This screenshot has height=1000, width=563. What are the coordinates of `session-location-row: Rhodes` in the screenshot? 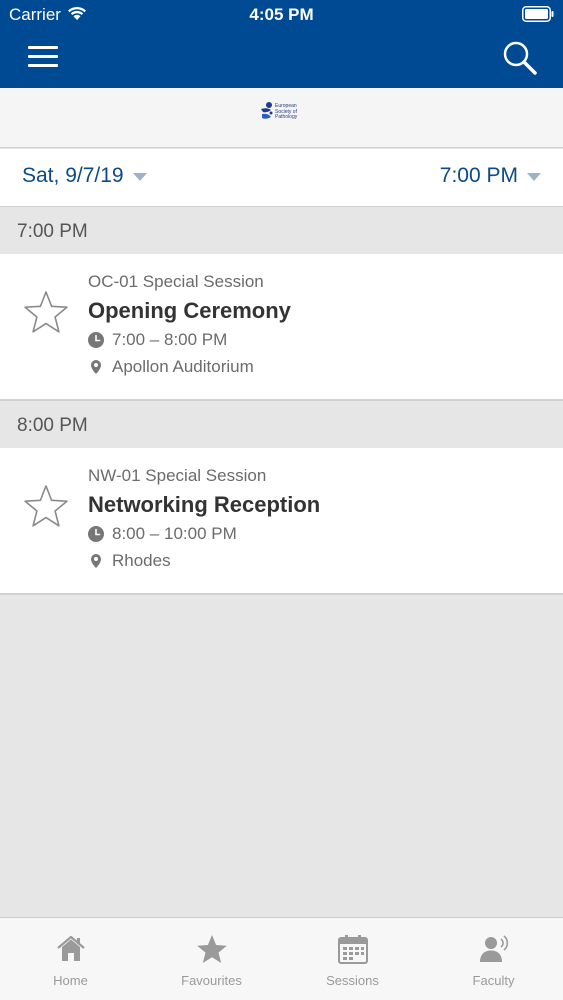 It's located at (129, 561).